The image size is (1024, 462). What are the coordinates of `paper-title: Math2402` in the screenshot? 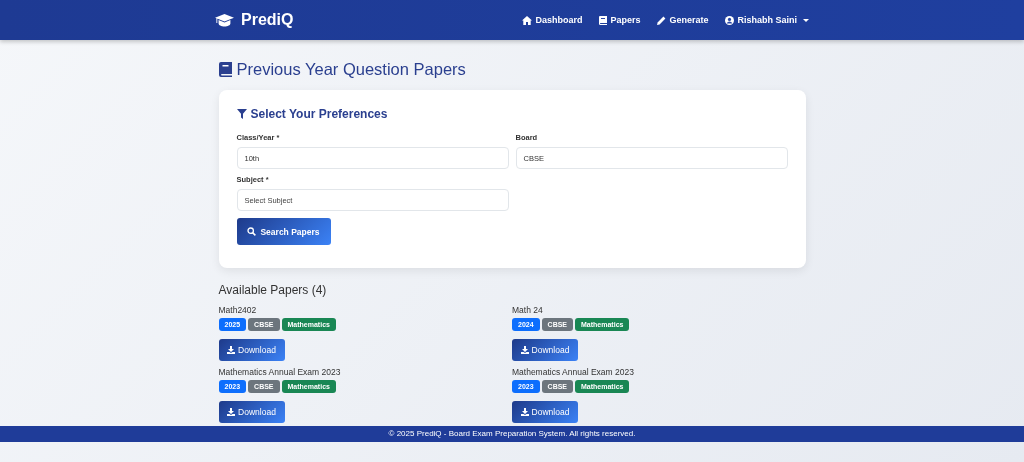 It's located at (238, 310).